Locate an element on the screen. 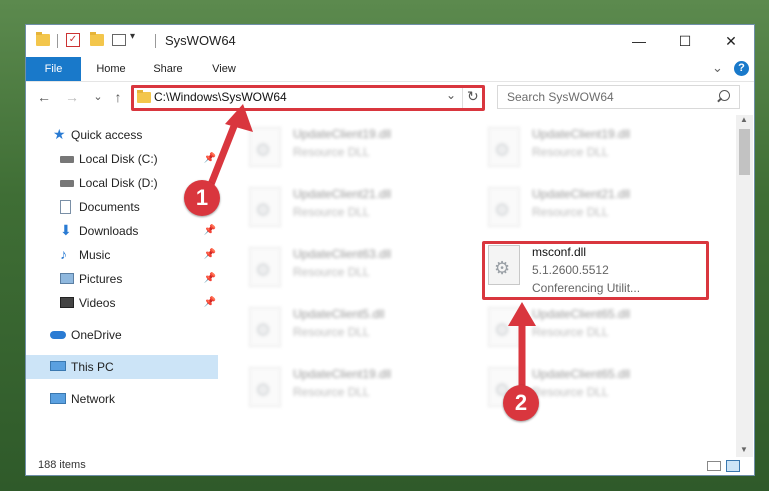  step-2-badge: 2 is located at coordinates (521, 403).